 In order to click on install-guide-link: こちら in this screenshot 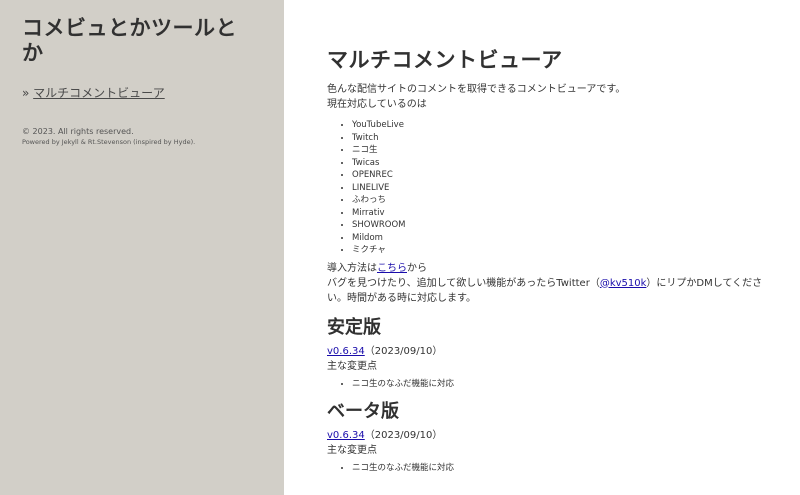, I will do `click(392, 268)`.